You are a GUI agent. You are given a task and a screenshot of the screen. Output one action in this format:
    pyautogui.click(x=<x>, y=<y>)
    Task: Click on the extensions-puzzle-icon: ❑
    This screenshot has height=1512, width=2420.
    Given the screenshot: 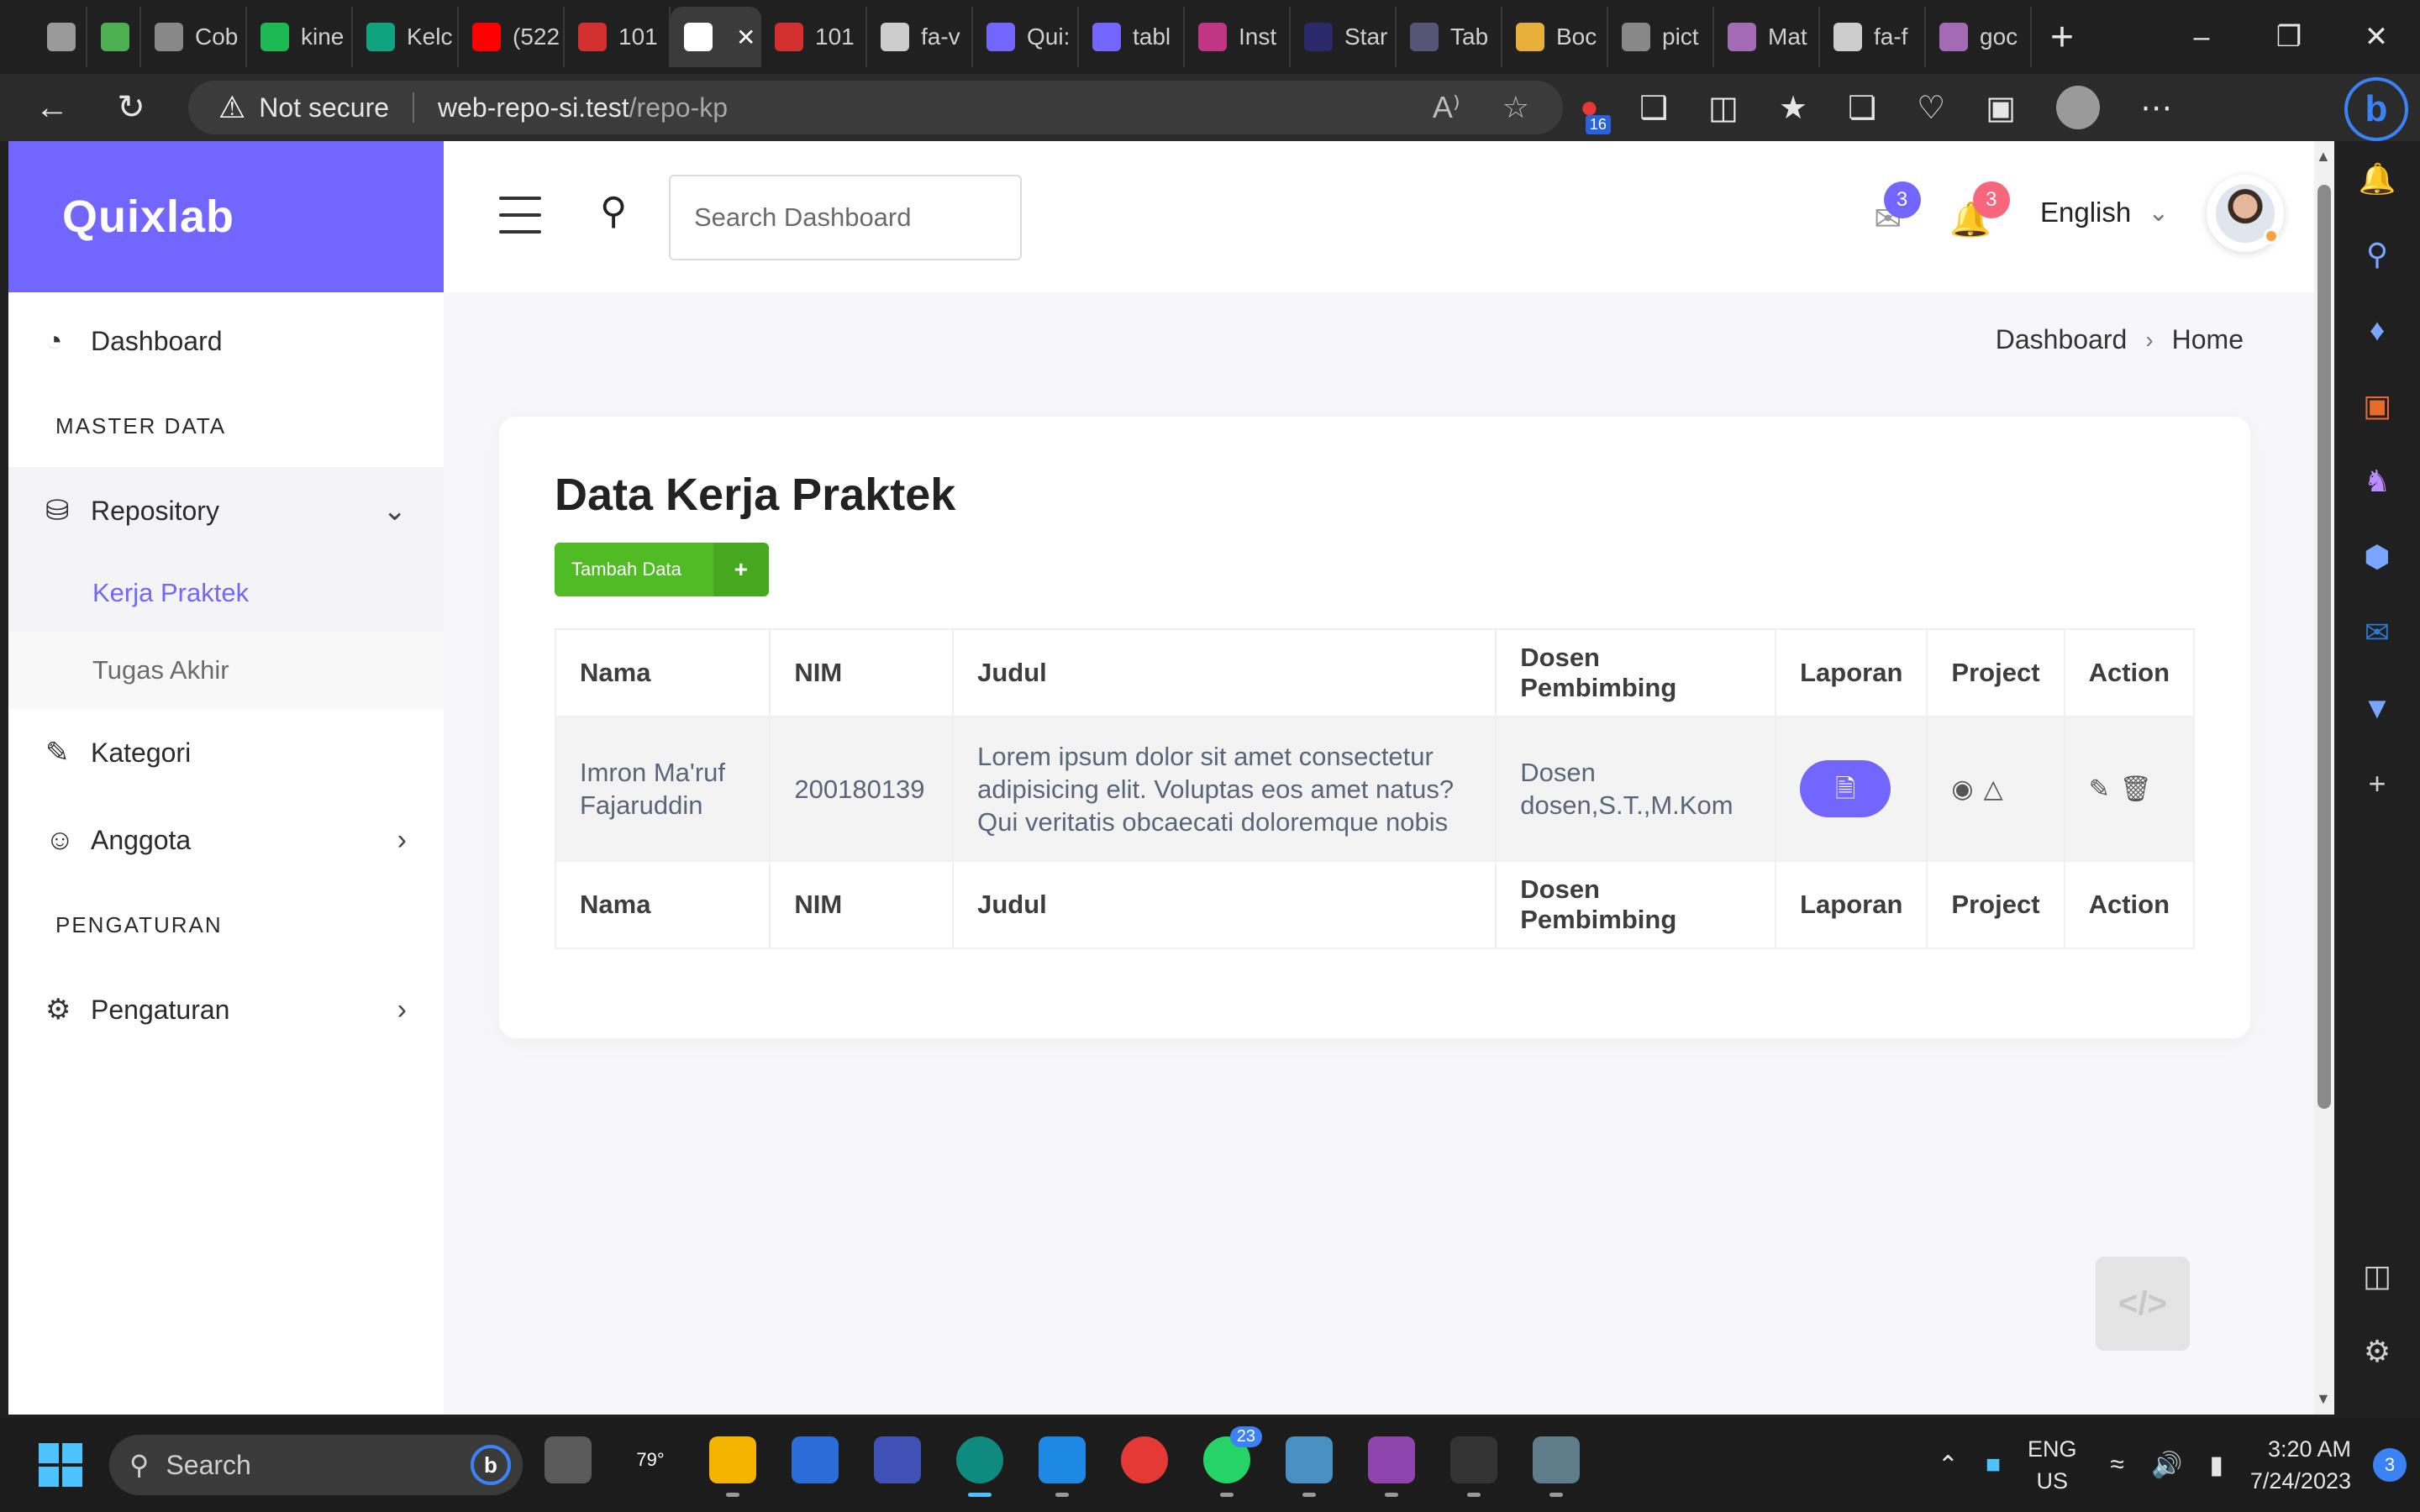 What is the action you would take?
    pyautogui.click(x=1653, y=108)
    